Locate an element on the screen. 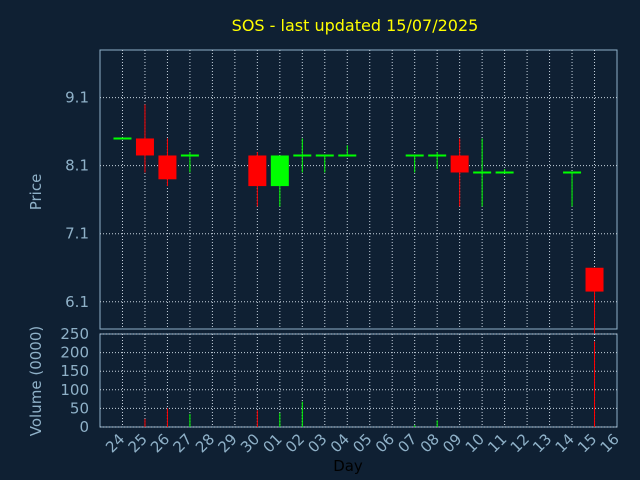 This screenshot has width=640, height=480. volume-y-tick-labels: 050100150200250 is located at coordinates (74, 380).